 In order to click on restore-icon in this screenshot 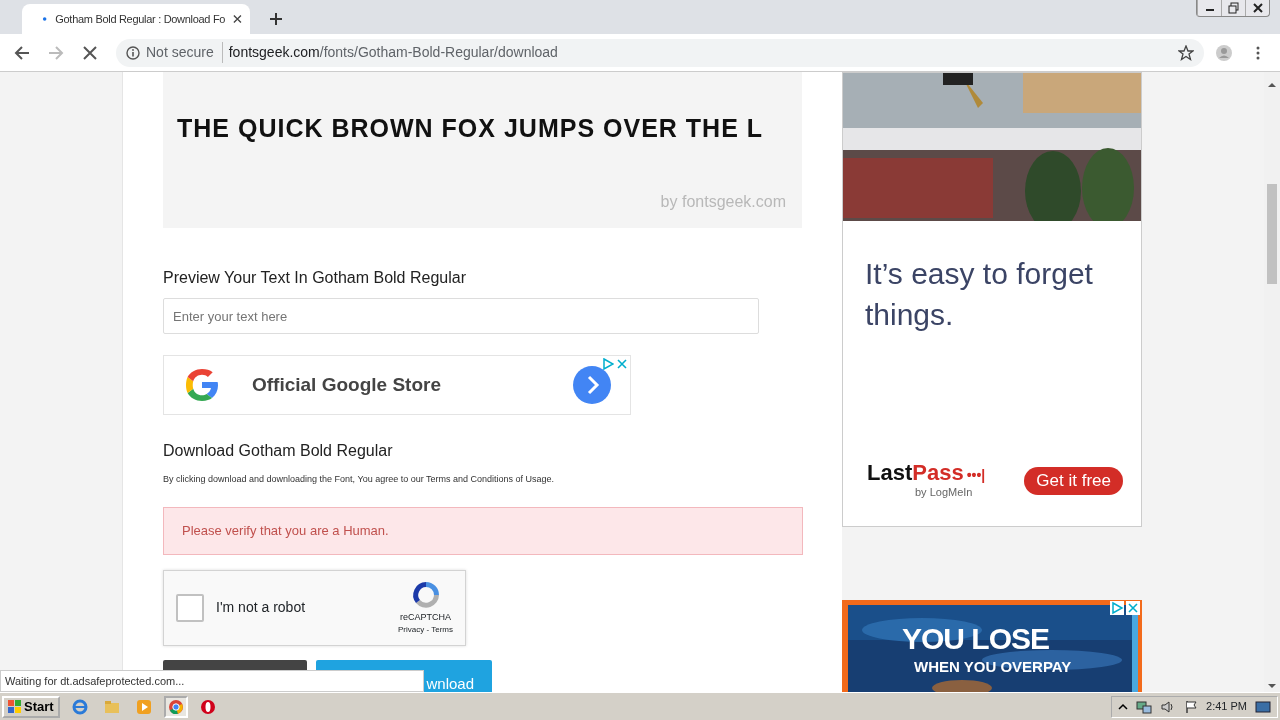, I will do `click(1233, 8)`.